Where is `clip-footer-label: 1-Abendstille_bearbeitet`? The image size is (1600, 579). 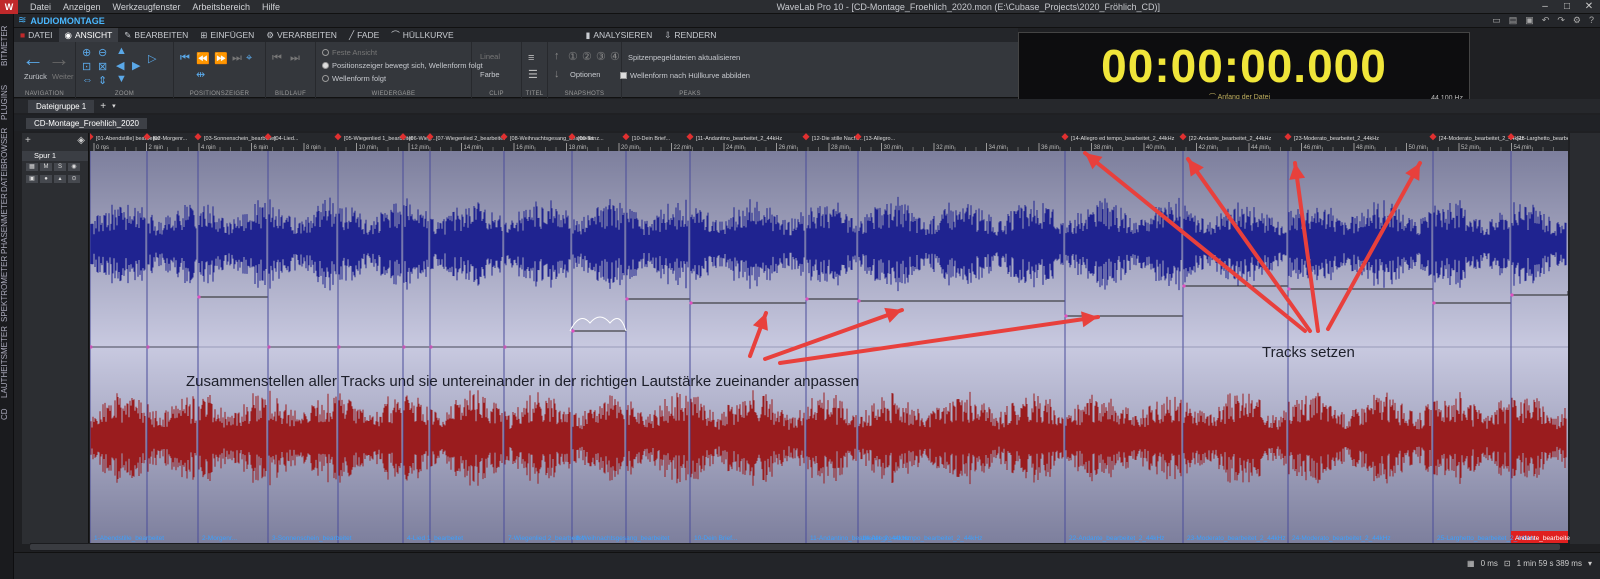
clip-footer-label: 1-Abendstille_bearbeitet is located at coordinates (129, 538).